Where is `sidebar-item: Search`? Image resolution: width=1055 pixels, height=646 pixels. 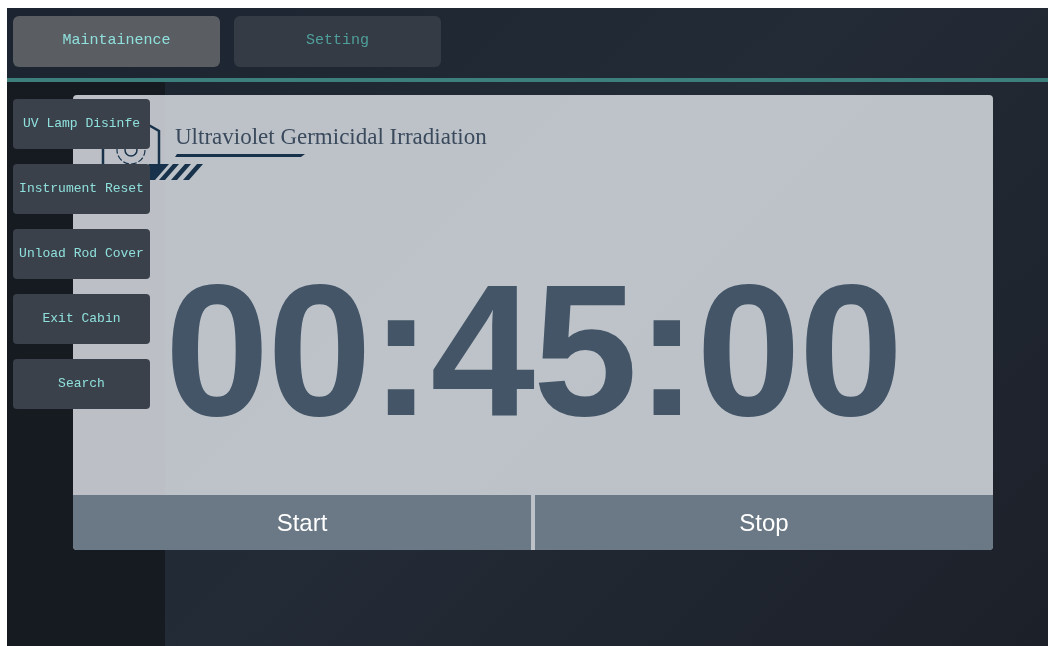 sidebar-item: Search is located at coordinates (81, 384).